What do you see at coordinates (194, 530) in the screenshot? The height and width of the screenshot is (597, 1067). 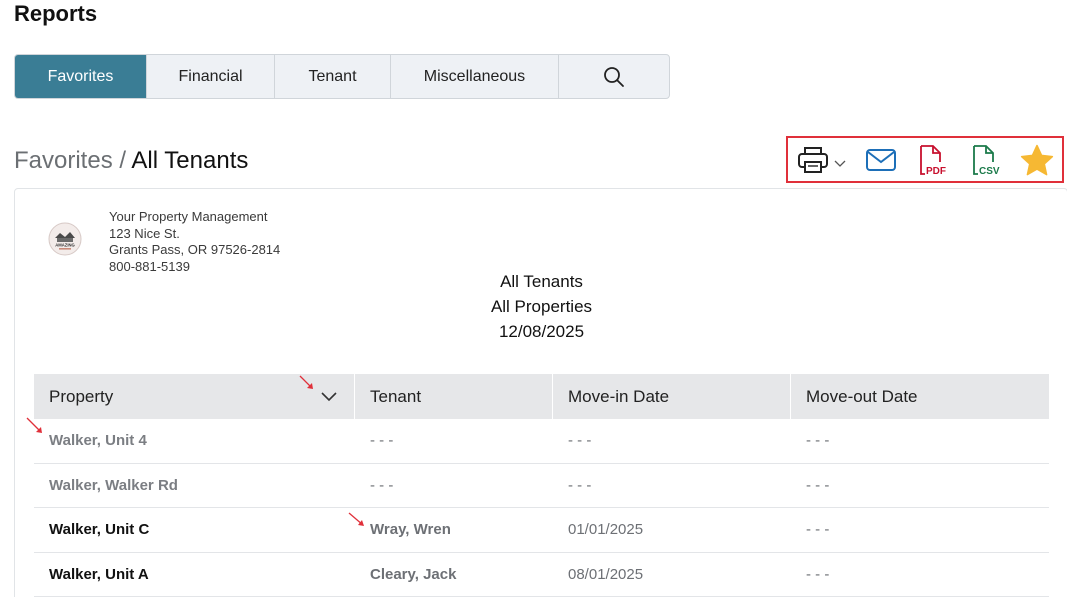 I see `cell-property: Walker, Unit C` at bounding box center [194, 530].